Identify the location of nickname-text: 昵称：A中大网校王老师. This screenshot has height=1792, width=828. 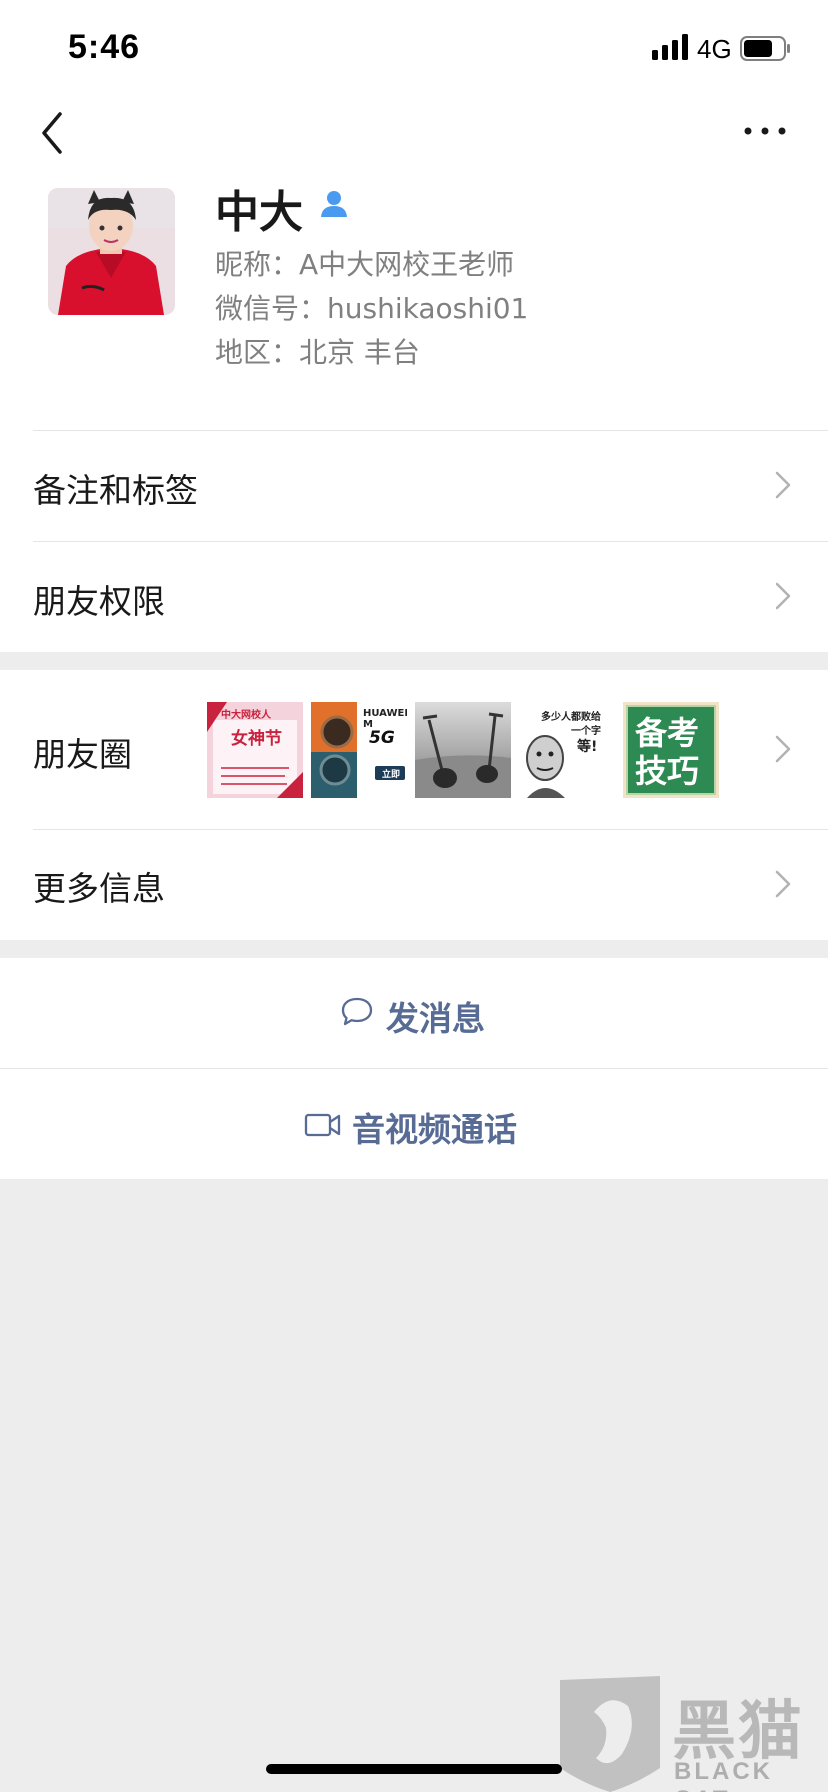
(365, 264).